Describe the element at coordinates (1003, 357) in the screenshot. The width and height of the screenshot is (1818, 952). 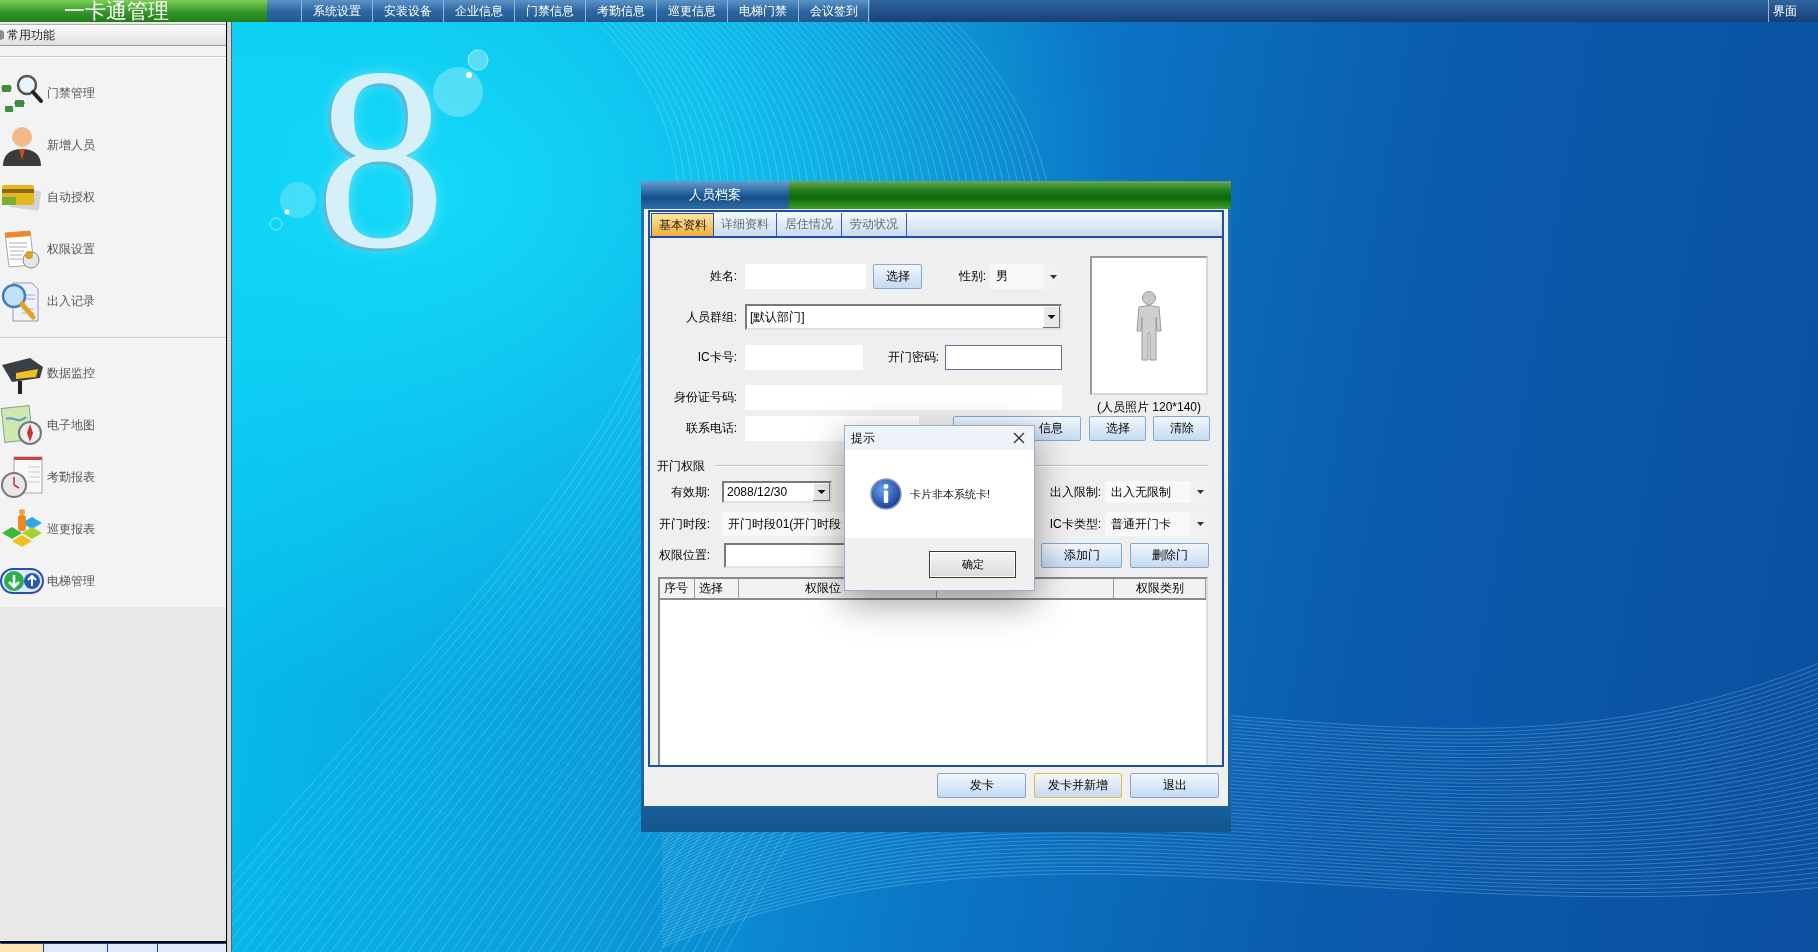
I see `door-password-field` at that location.